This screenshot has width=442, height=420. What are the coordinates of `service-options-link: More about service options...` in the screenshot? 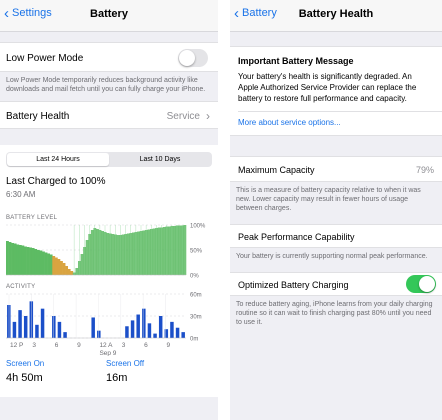 It's located at (336, 123).